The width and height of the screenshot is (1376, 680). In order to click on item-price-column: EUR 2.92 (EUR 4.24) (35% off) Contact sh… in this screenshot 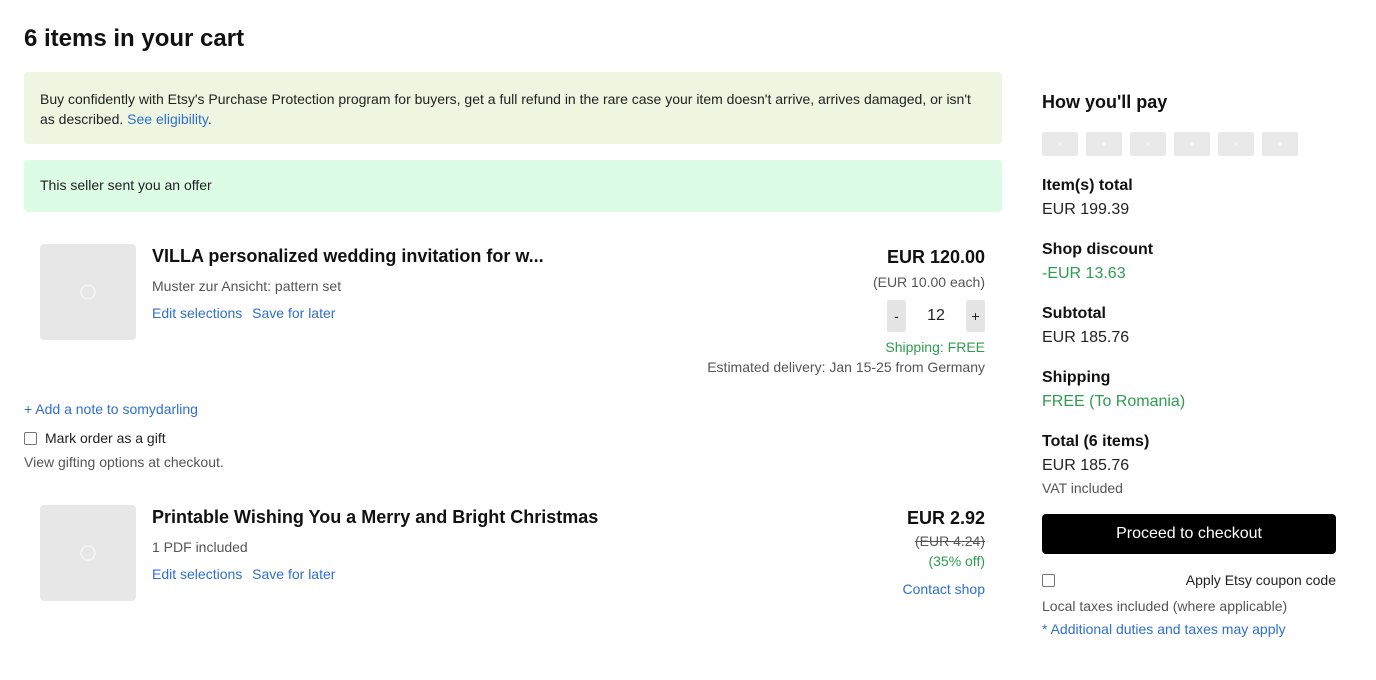, I will do `click(944, 552)`.